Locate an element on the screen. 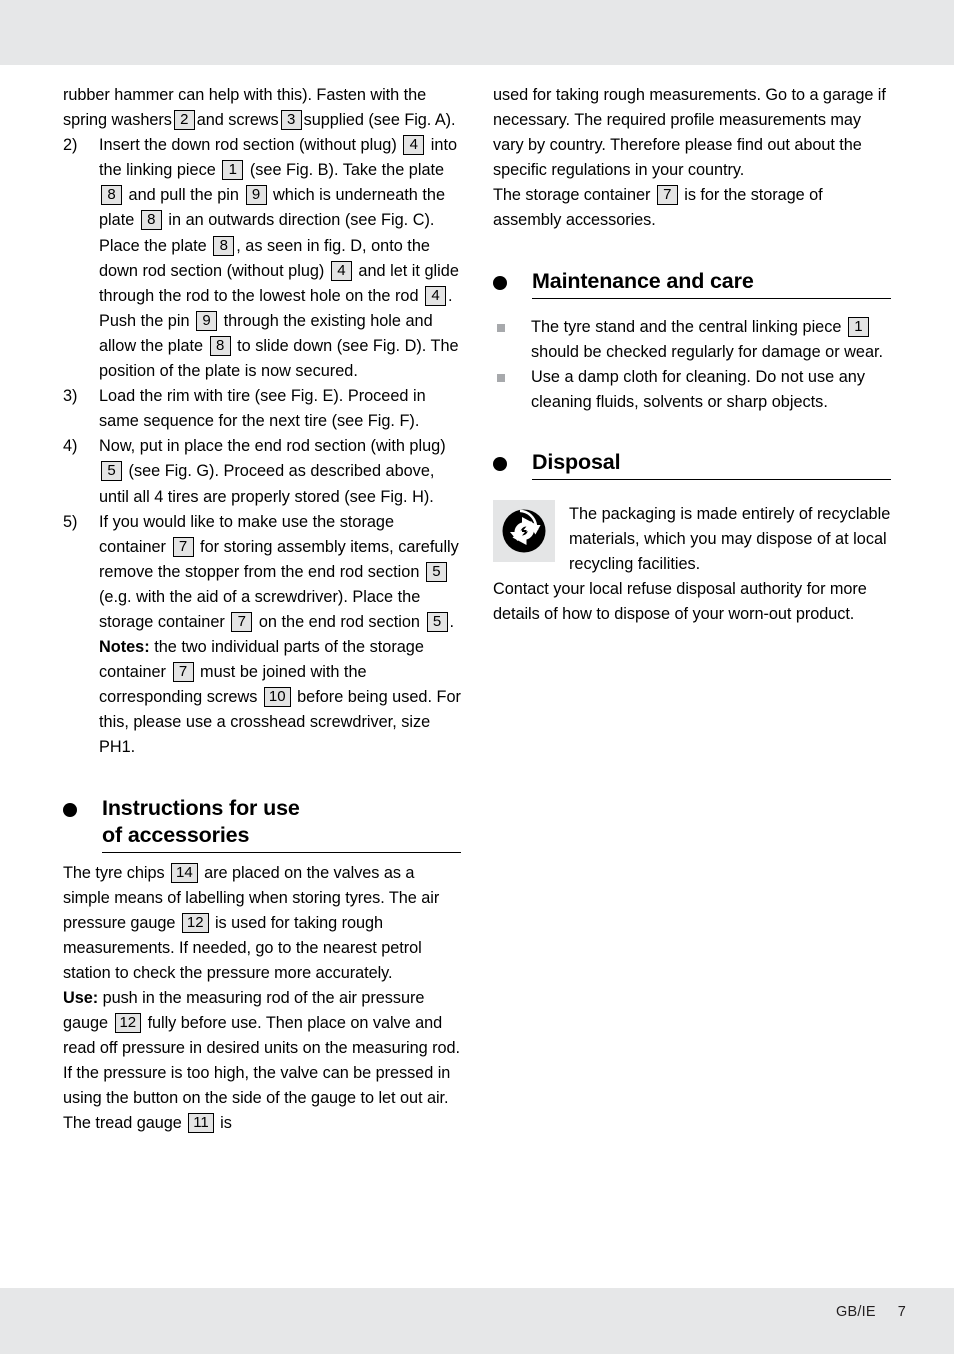 Image resolution: width=954 pixels, height=1354 pixels. footer-page-number: 7 is located at coordinates (901, 1312).